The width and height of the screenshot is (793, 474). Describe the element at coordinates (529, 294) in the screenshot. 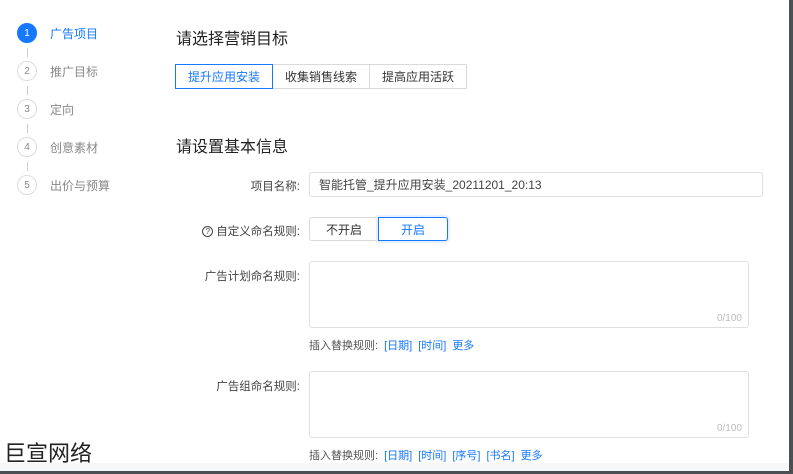

I see `plan-naming-textarea: 0/100` at that location.